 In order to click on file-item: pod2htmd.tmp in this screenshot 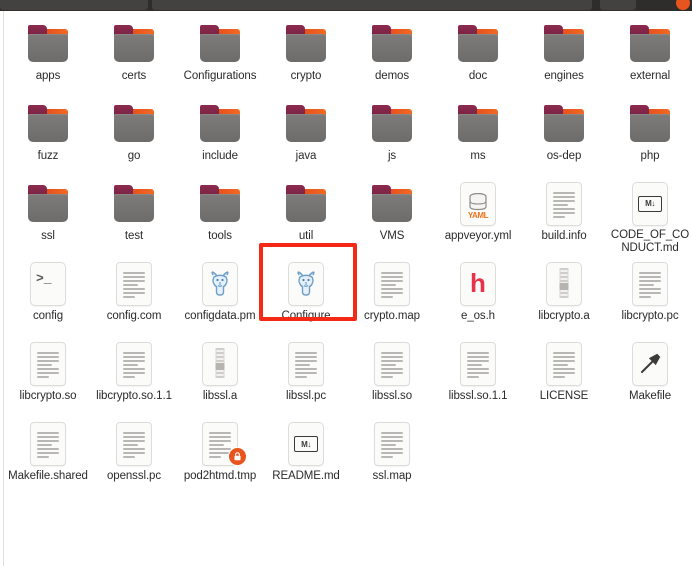, I will do `click(220, 455)`.